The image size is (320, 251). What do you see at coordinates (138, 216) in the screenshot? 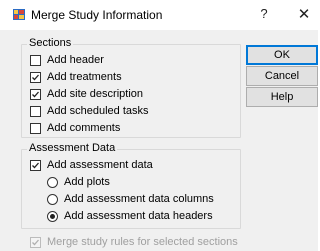
I see `radio-label: Add assessment data headers` at bounding box center [138, 216].